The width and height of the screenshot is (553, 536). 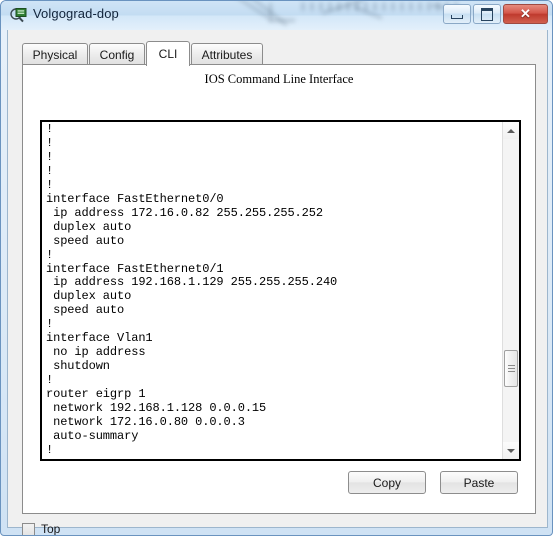 What do you see at coordinates (18, 15) in the screenshot?
I see `packet-tracer-device-icon` at bounding box center [18, 15].